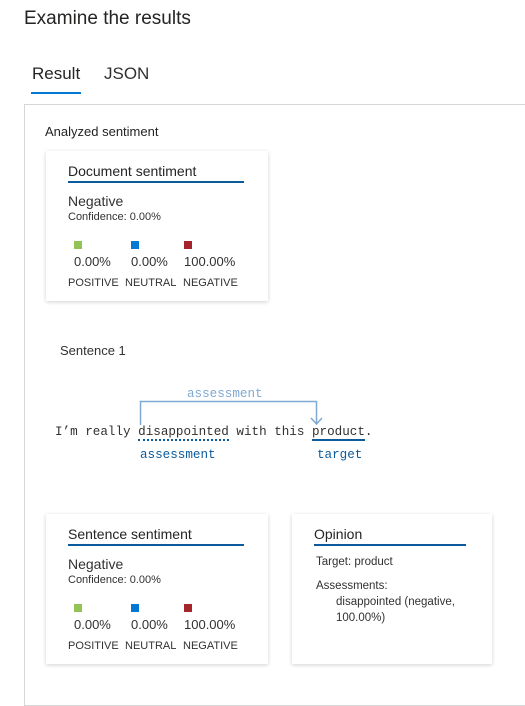 This screenshot has width=525, height=706. I want to click on target-value: product, so click(373, 562).